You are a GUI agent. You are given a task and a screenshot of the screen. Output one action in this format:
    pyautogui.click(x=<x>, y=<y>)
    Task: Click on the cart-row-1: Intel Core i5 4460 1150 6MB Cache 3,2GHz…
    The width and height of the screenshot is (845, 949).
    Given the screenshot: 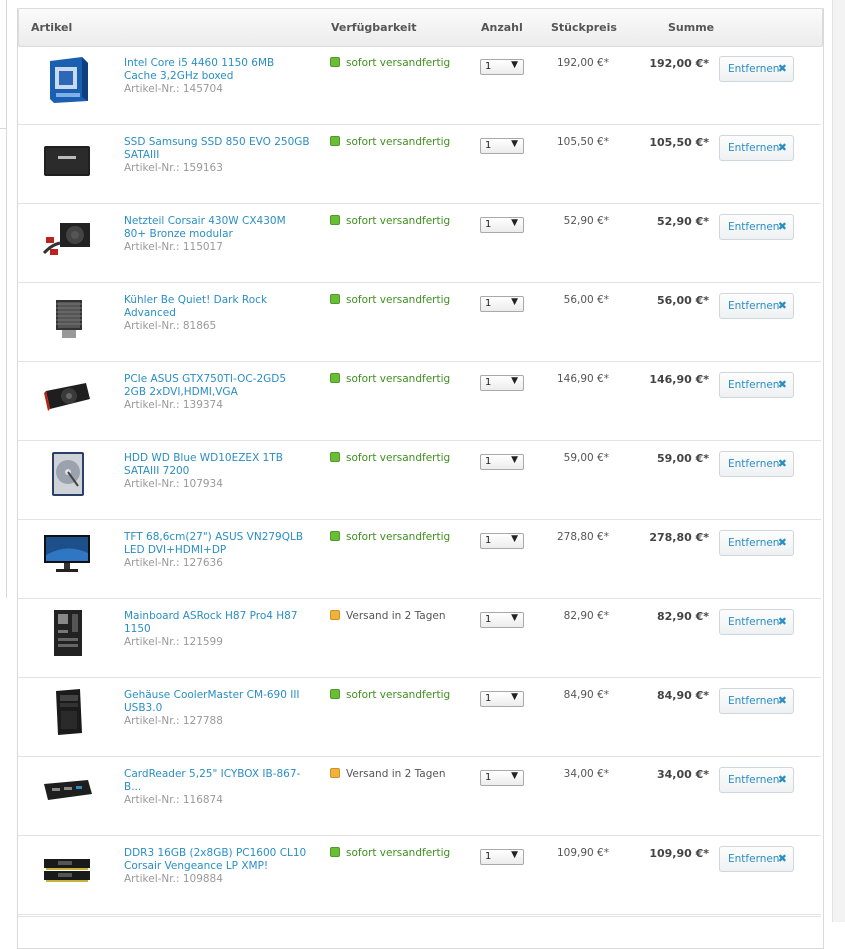 What is the action you would take?
    pyautogui.click(x=419, y=85)
    